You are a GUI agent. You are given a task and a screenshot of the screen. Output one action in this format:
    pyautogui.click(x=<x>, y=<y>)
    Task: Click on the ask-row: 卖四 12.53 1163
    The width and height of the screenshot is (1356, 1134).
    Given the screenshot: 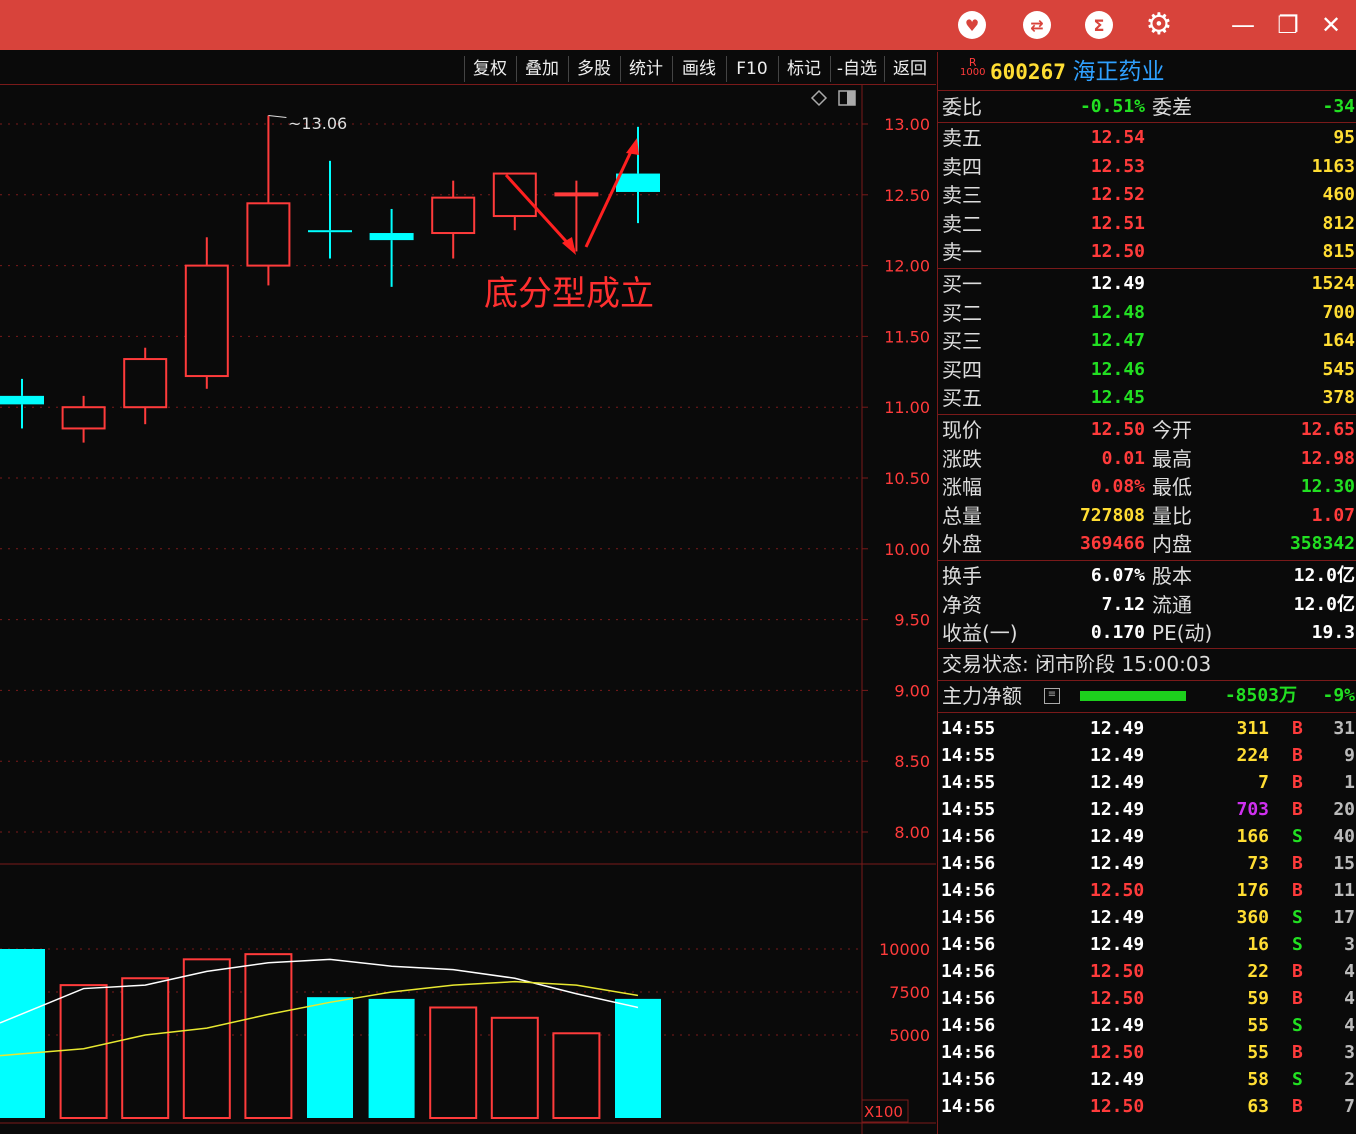 What is the action you would take?
    pyautogui.click(x=1147, y=167)
    